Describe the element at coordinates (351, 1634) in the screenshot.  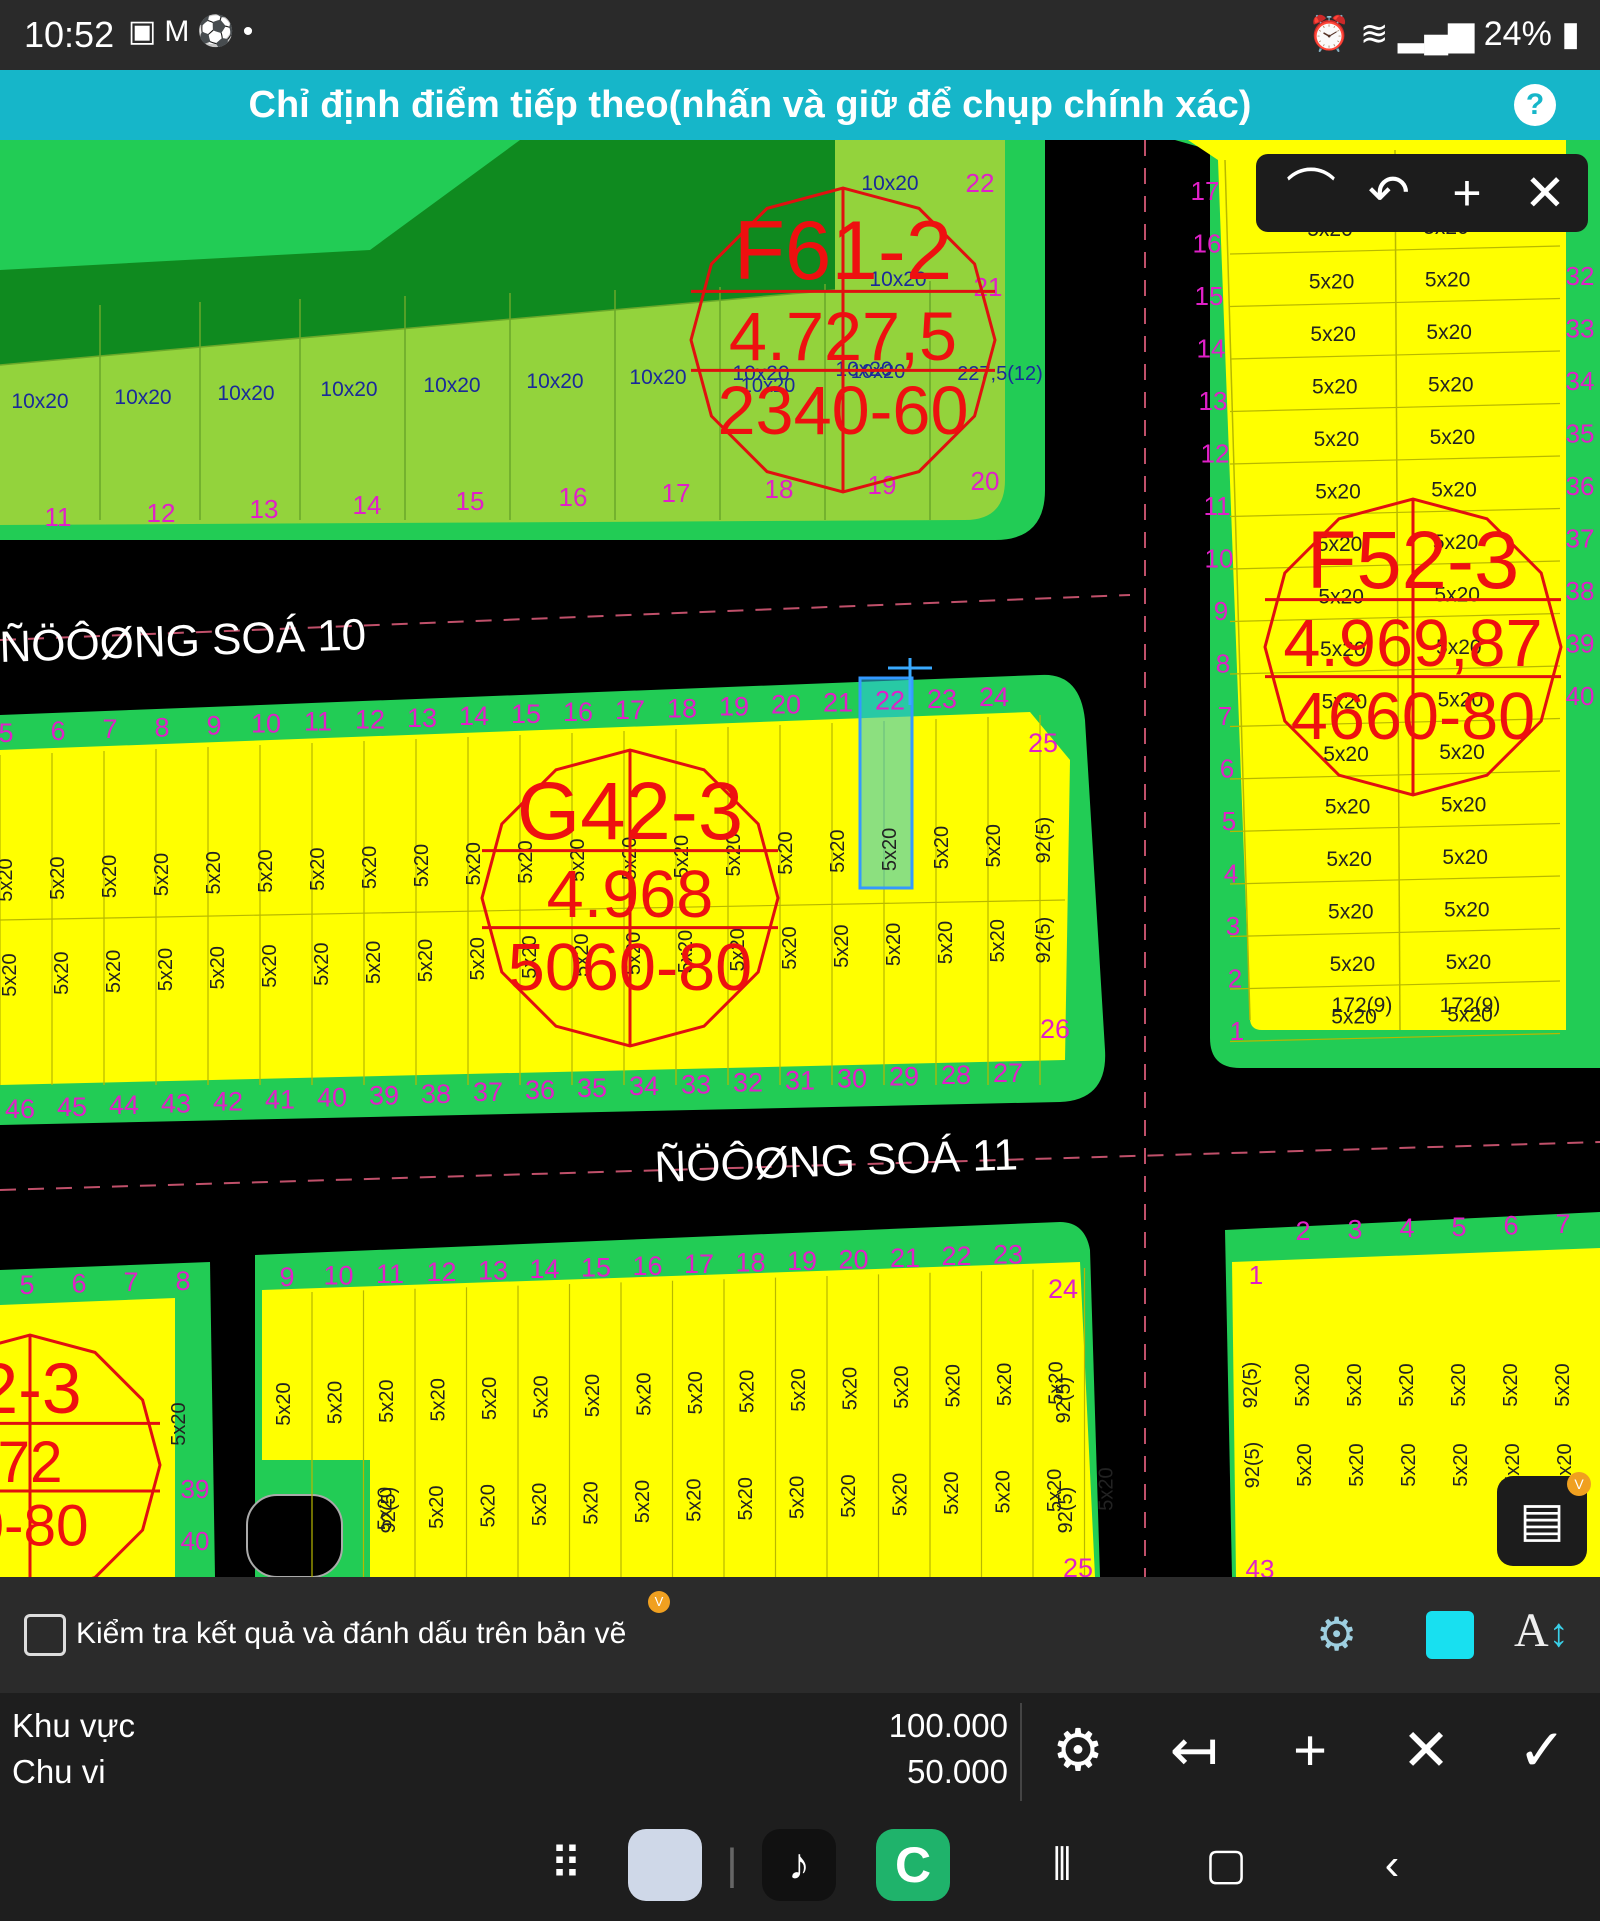
I see `check-result-label: Kiểm tra kết quả và đánh dấu trên bản vẽ` at that location.